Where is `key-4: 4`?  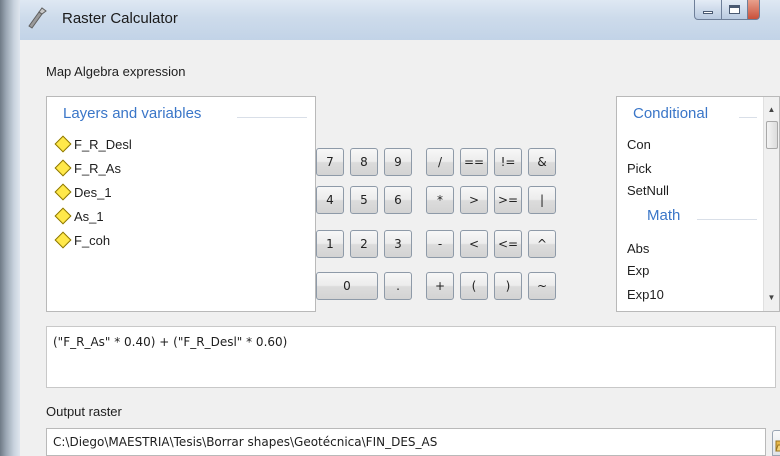
key-4: 4 is located at coordinates (330, 200).